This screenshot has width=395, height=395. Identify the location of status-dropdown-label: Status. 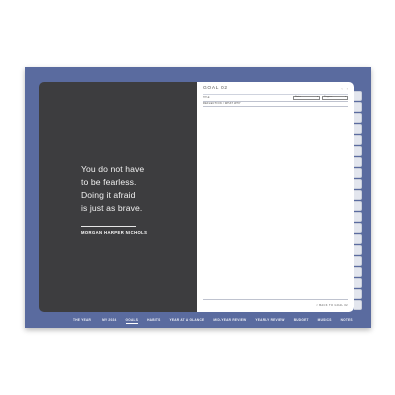
(298, 96).